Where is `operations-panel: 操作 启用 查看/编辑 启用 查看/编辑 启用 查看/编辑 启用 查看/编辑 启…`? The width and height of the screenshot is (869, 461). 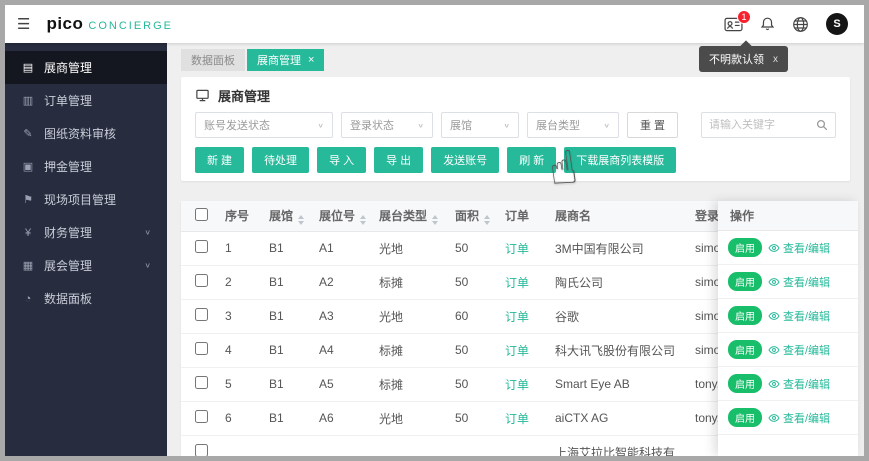
operations-panel: 操作 启用 查看/编辑 启用 查看/编辑 启用 查看/编辑 启用 查看/编辑 启… is located at coordinates (788, 328).